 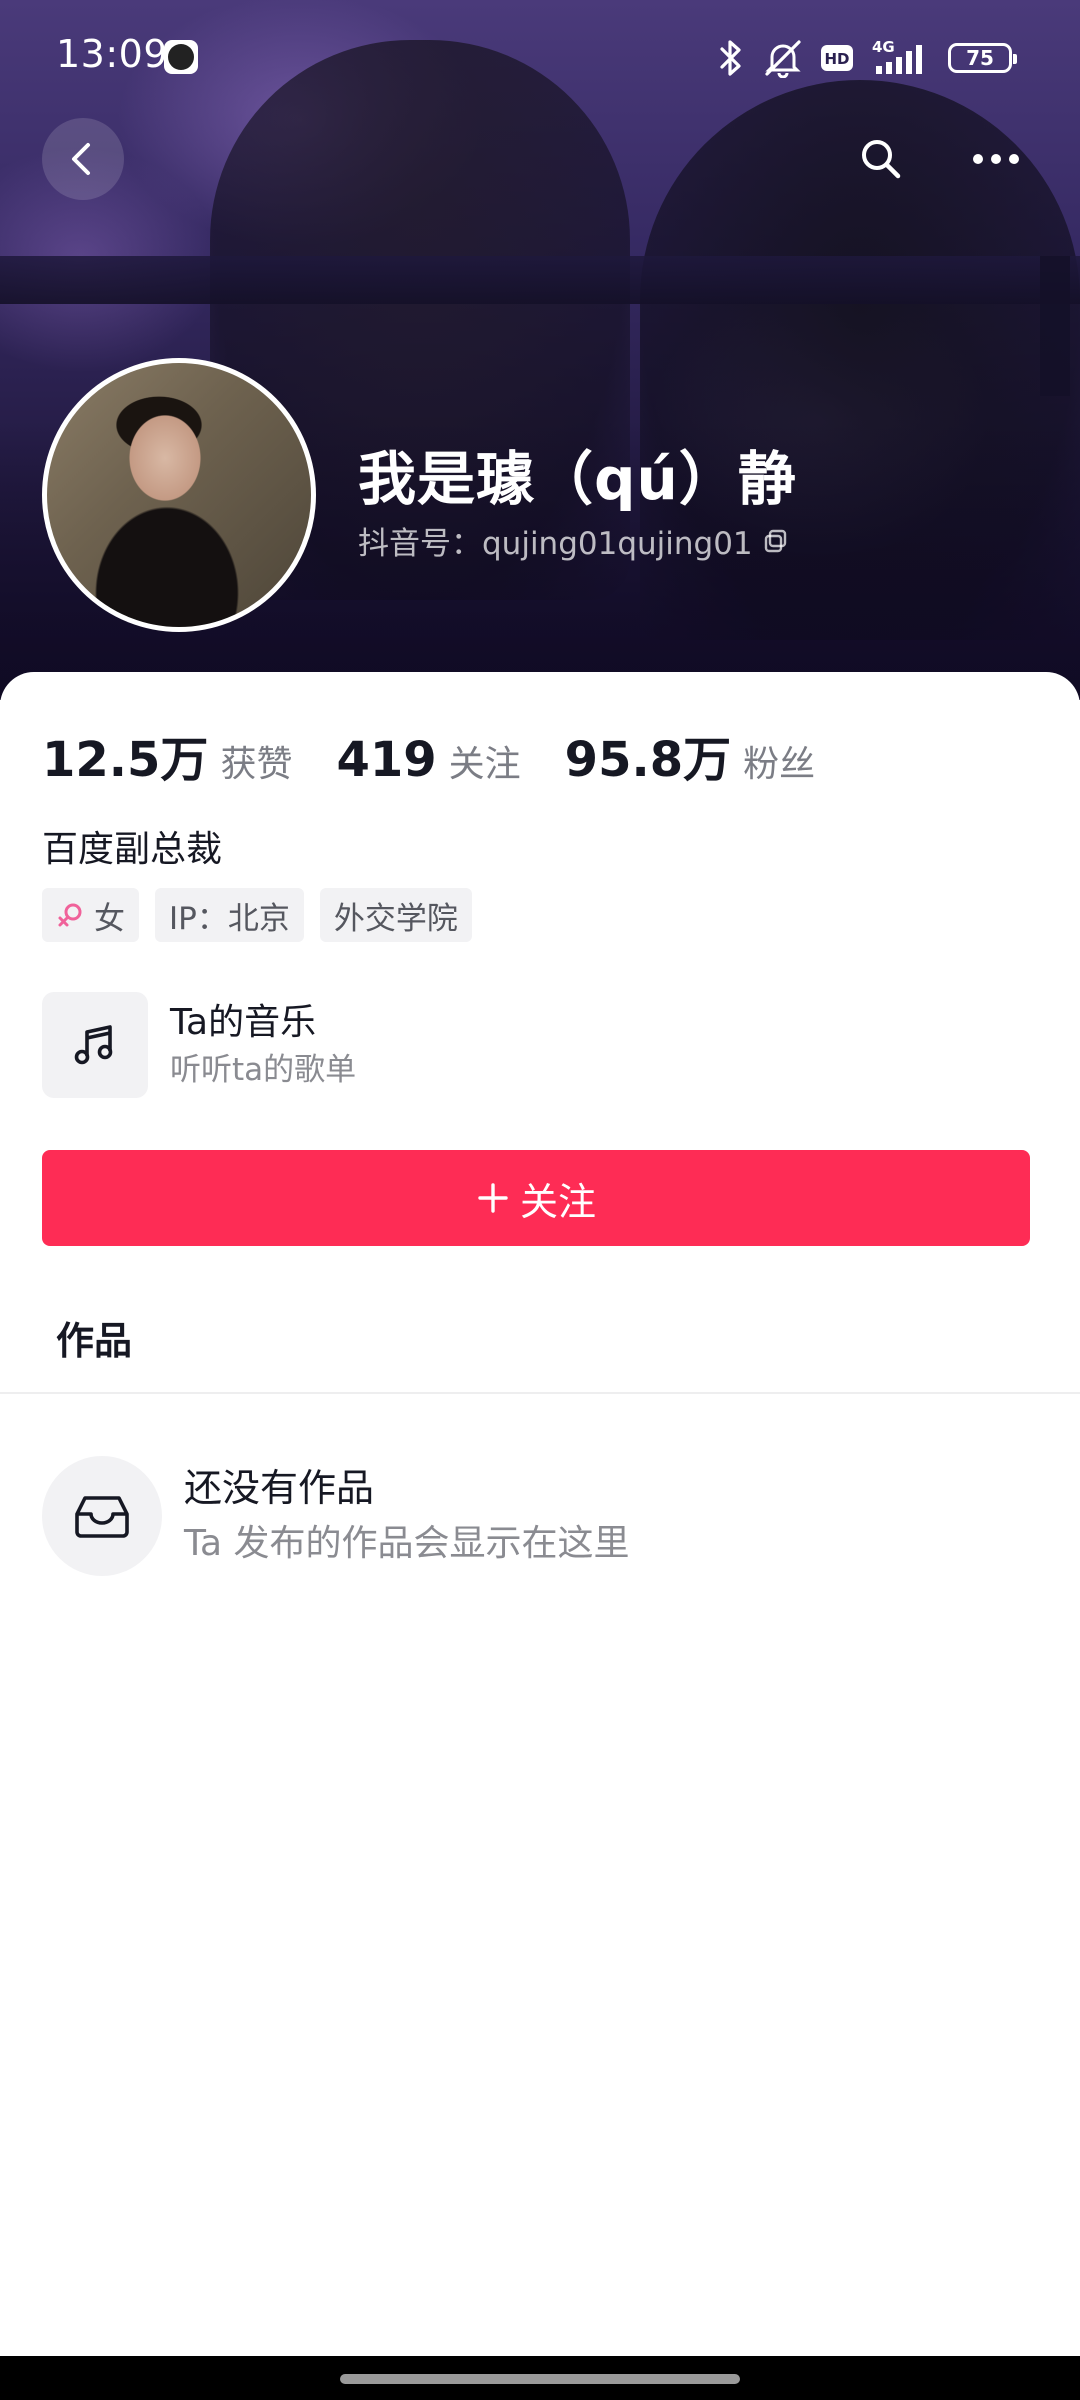 I want to click on music-icon-box, so click(x=95, y=1045).